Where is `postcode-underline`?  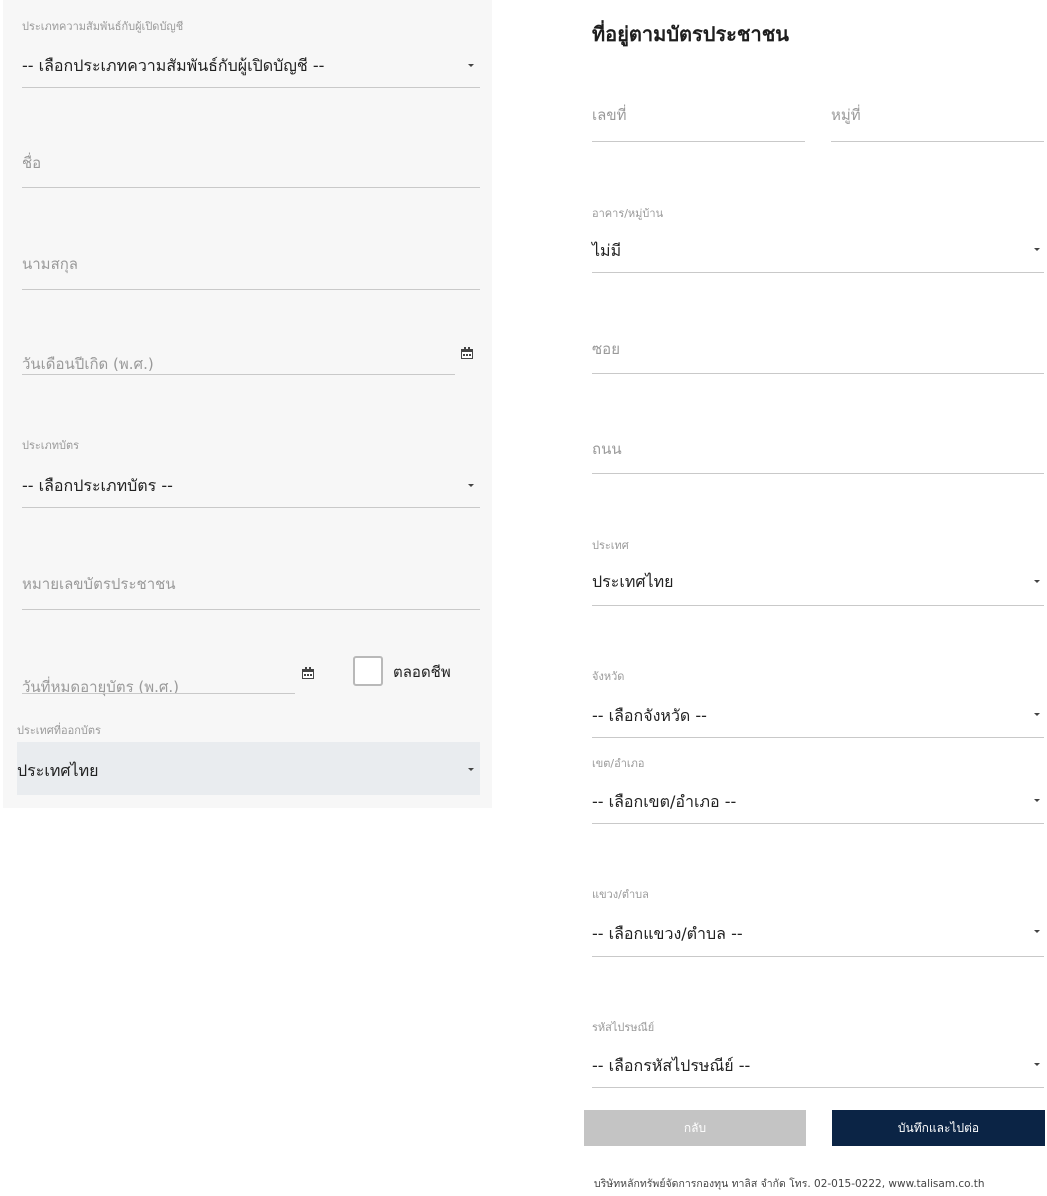
postcode-underline is located at coordinates (818, 1087).